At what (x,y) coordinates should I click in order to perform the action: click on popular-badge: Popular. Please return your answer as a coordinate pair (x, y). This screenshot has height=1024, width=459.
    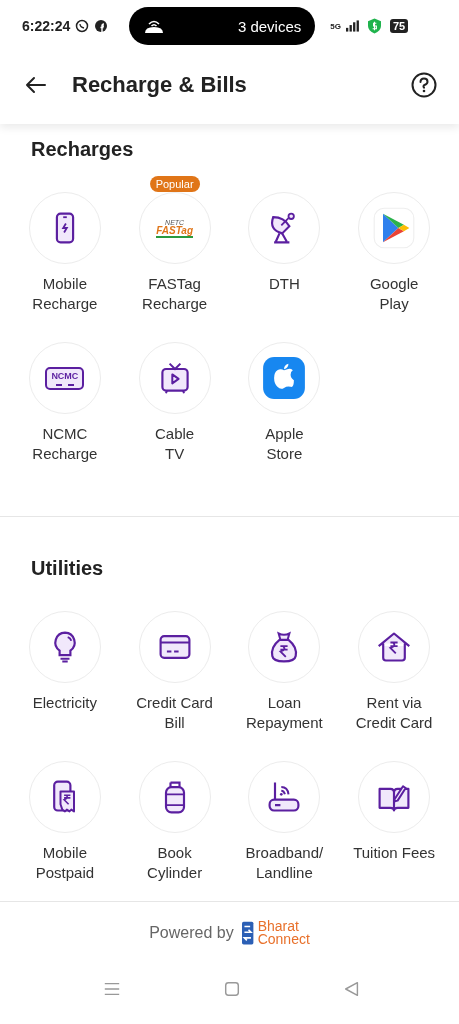
    Looking at the image, I should click on (174, 184).